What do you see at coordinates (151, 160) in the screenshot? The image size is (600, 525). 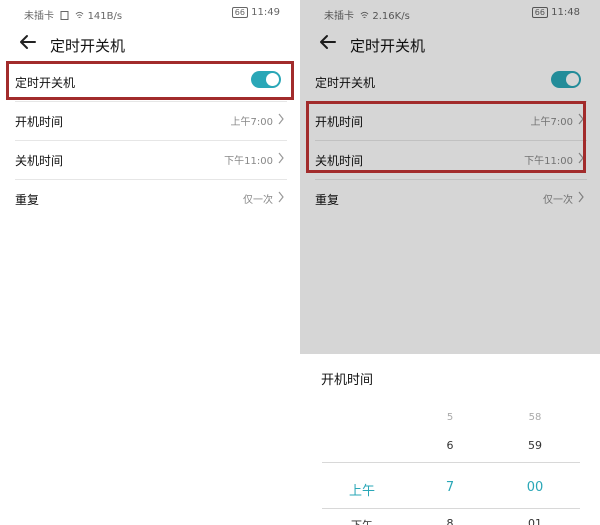 I see `power-off-time-row: 关机时间 下午11:00` at bounding box center [151, 160].